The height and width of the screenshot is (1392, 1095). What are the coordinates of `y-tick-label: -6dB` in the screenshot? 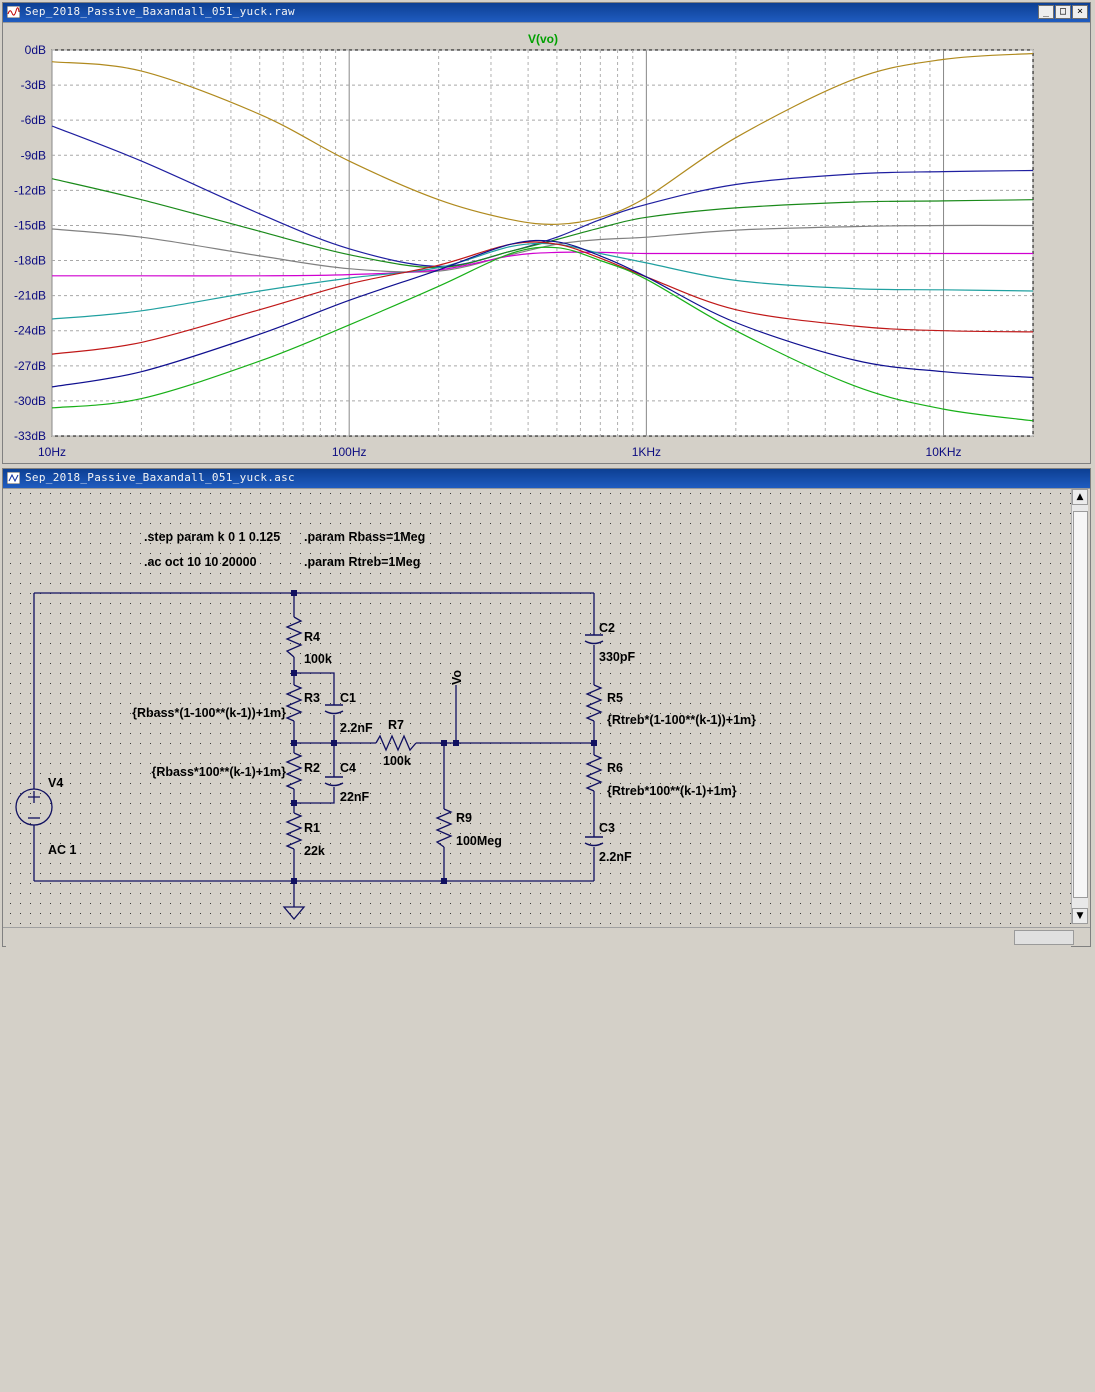 It's located at (33, 120).